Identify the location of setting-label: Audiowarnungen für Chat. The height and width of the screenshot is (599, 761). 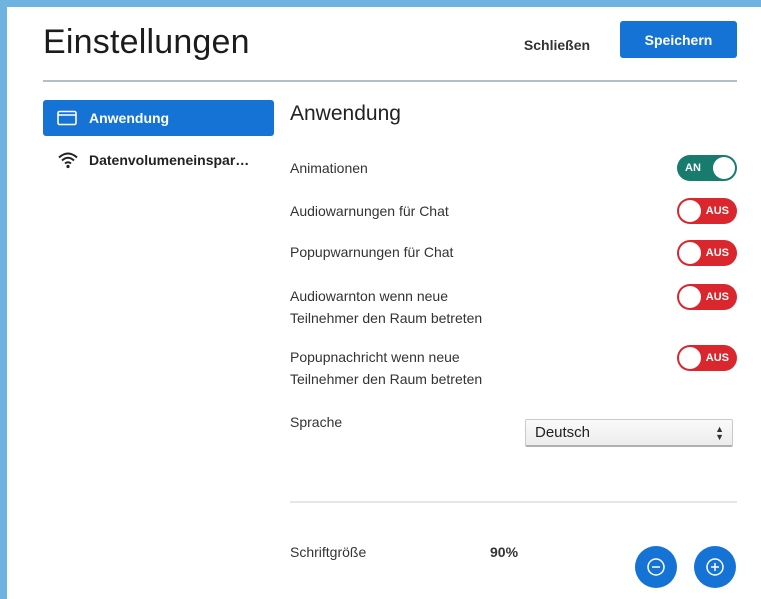
(369, 211).